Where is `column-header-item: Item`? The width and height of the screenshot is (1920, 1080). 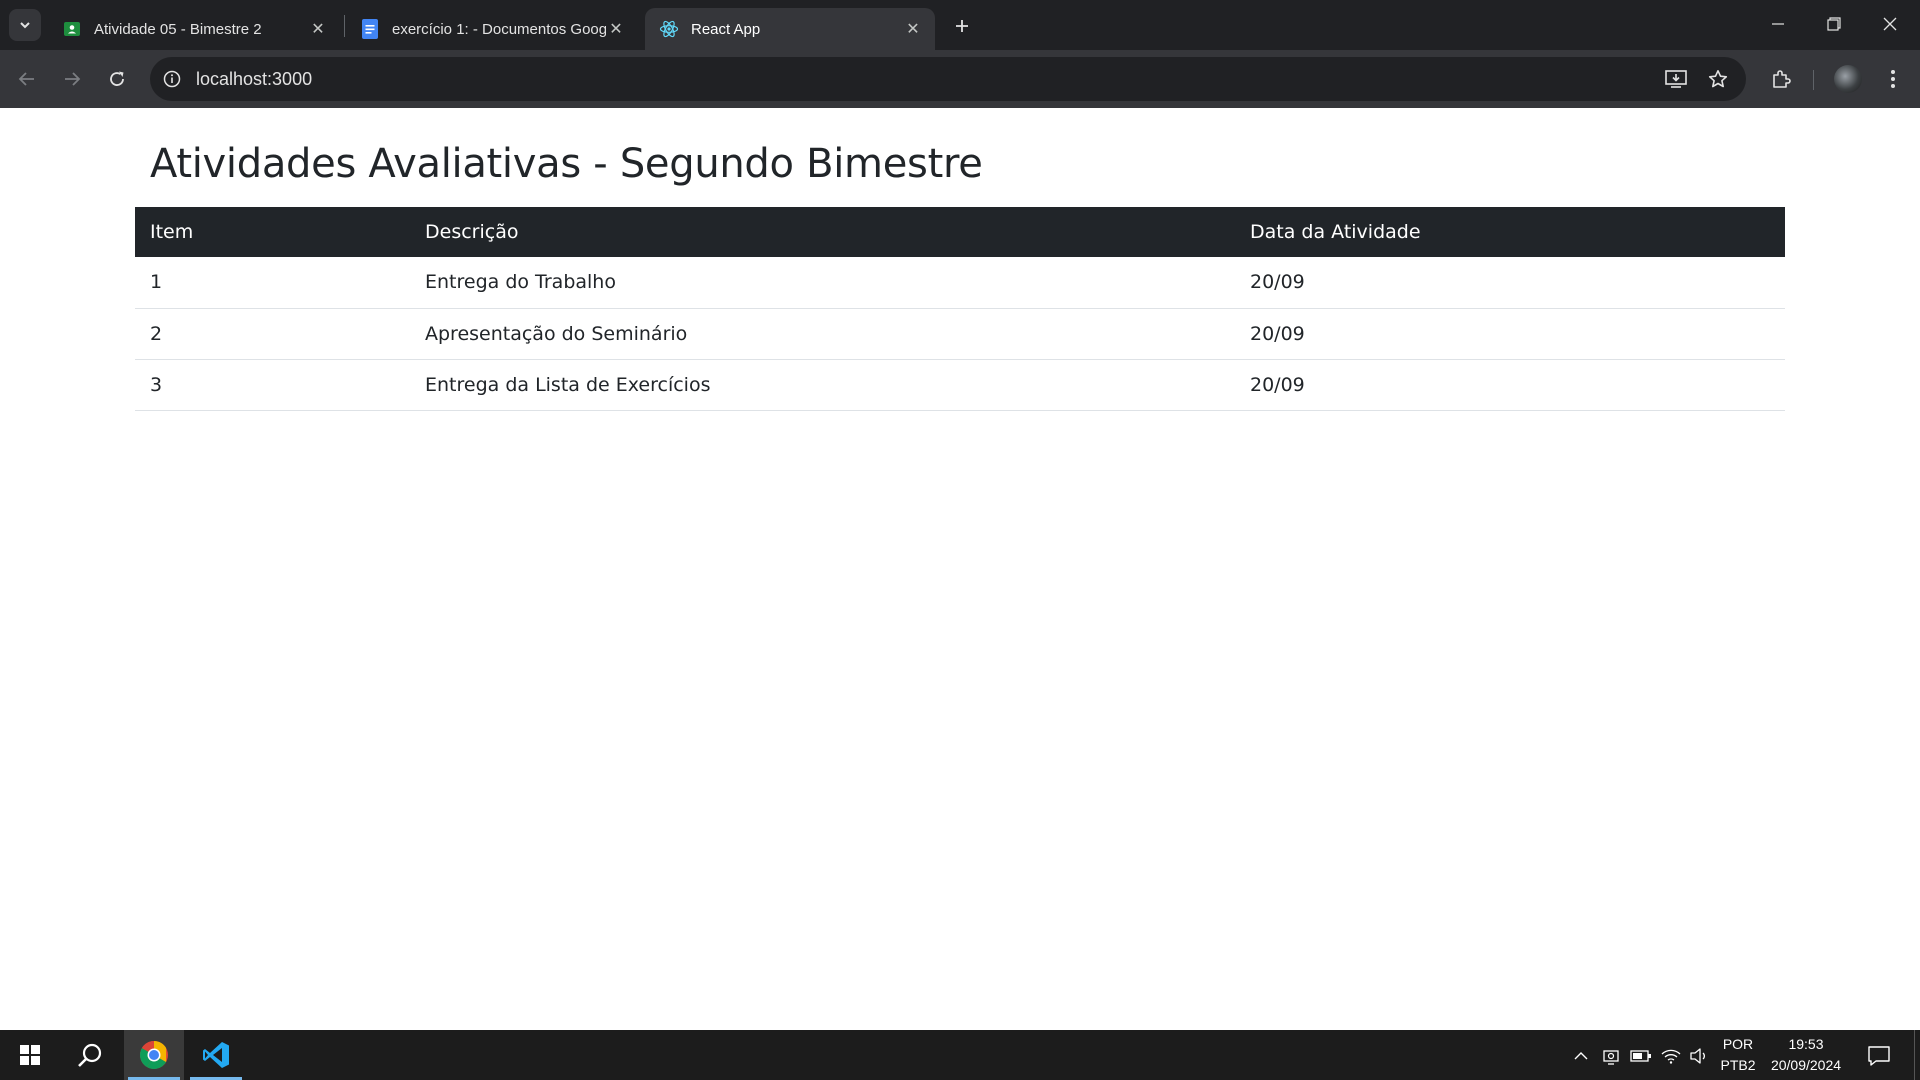
column-header-item: Item is located at coordinates (272, 232).